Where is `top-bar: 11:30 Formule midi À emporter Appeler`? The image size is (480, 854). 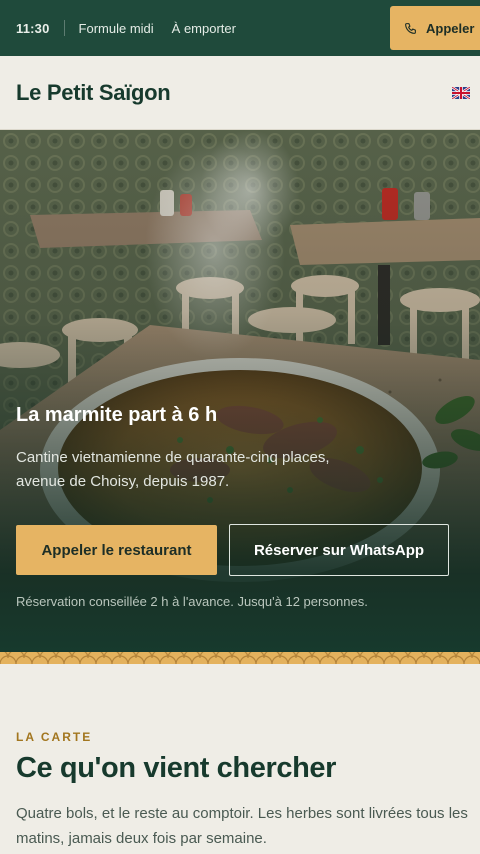
top-bar: 11:30 Formule midi À emporter Appeler is located at coordinates (240, 28).